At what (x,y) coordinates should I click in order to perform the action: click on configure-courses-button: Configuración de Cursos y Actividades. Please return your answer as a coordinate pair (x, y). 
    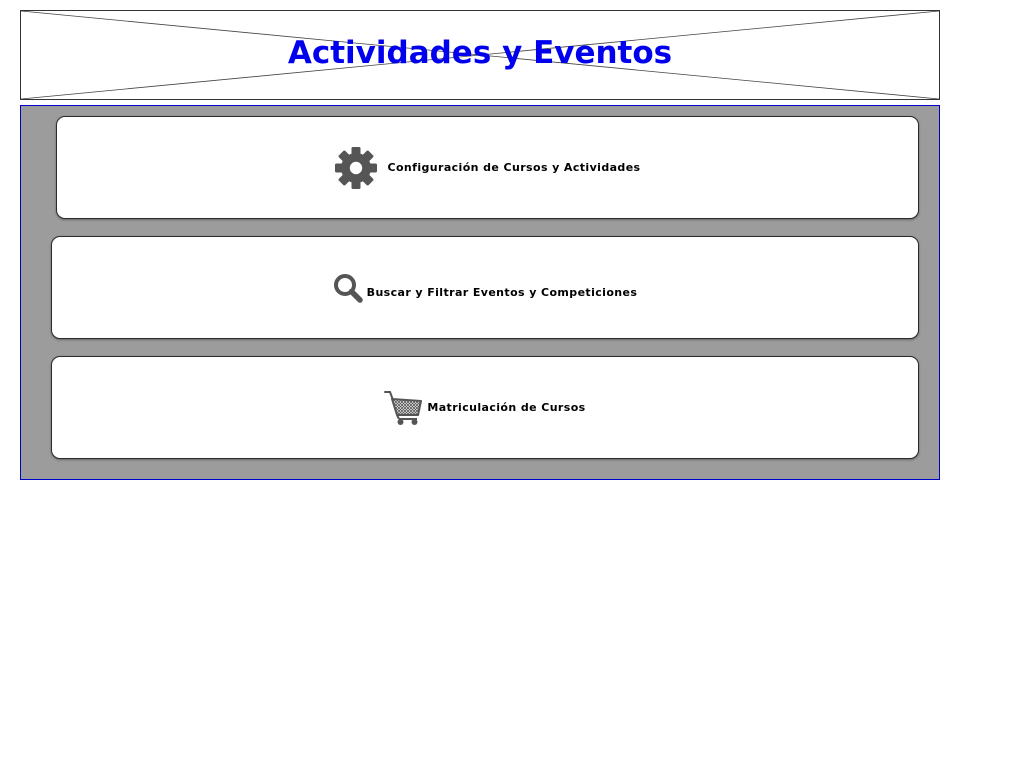
    Looking at the image, I should click on (487, 167).